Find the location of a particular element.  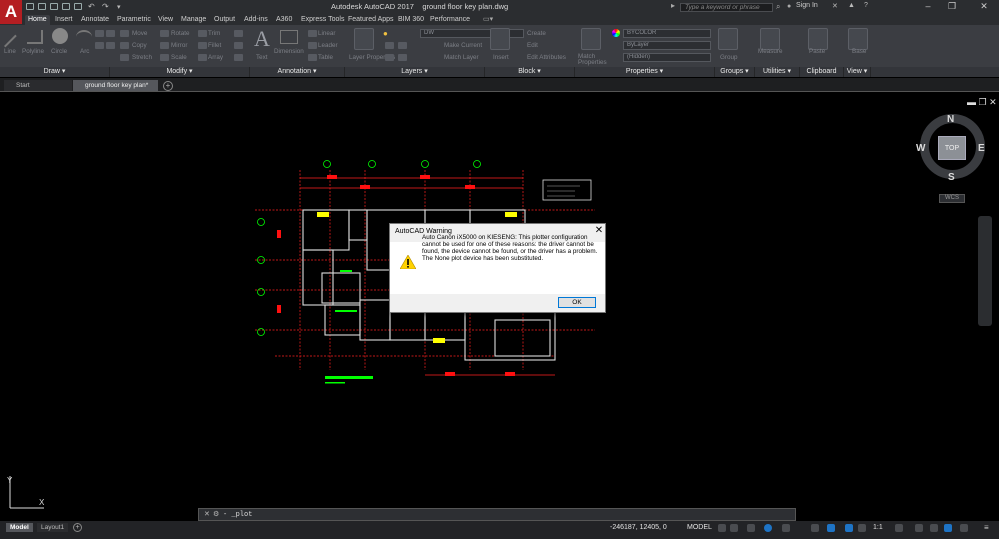

panel-layers: Layers ▾ is located at coordinates (415, 72).